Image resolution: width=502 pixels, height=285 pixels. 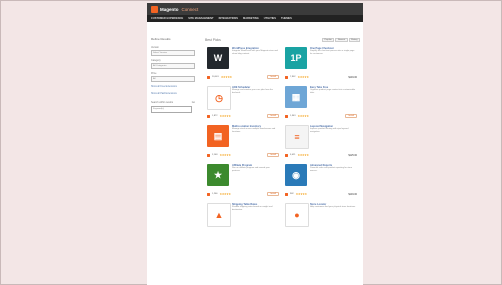 I want to click on product-icon: ◷, so click(x=219, y=97).